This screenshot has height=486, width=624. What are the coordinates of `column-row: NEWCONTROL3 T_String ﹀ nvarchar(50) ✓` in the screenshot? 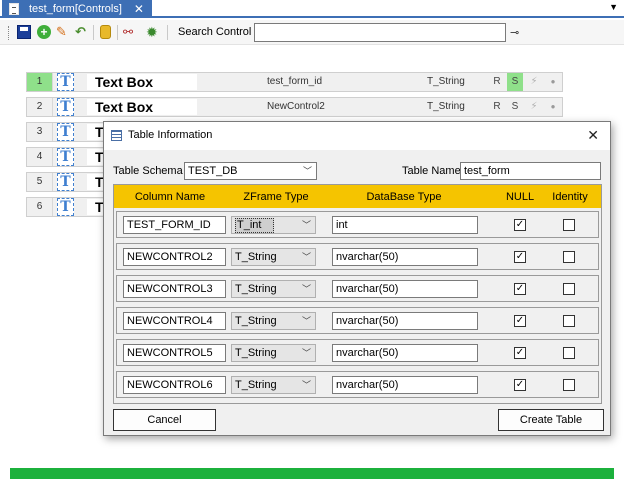 It's located at (357, 288).